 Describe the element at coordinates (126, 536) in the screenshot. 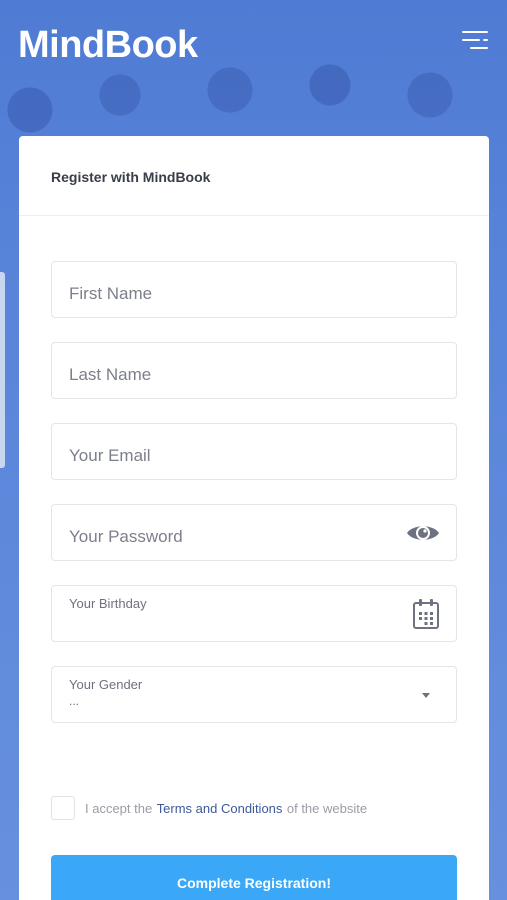

I see `password-placeholder: Your Password` at that location.